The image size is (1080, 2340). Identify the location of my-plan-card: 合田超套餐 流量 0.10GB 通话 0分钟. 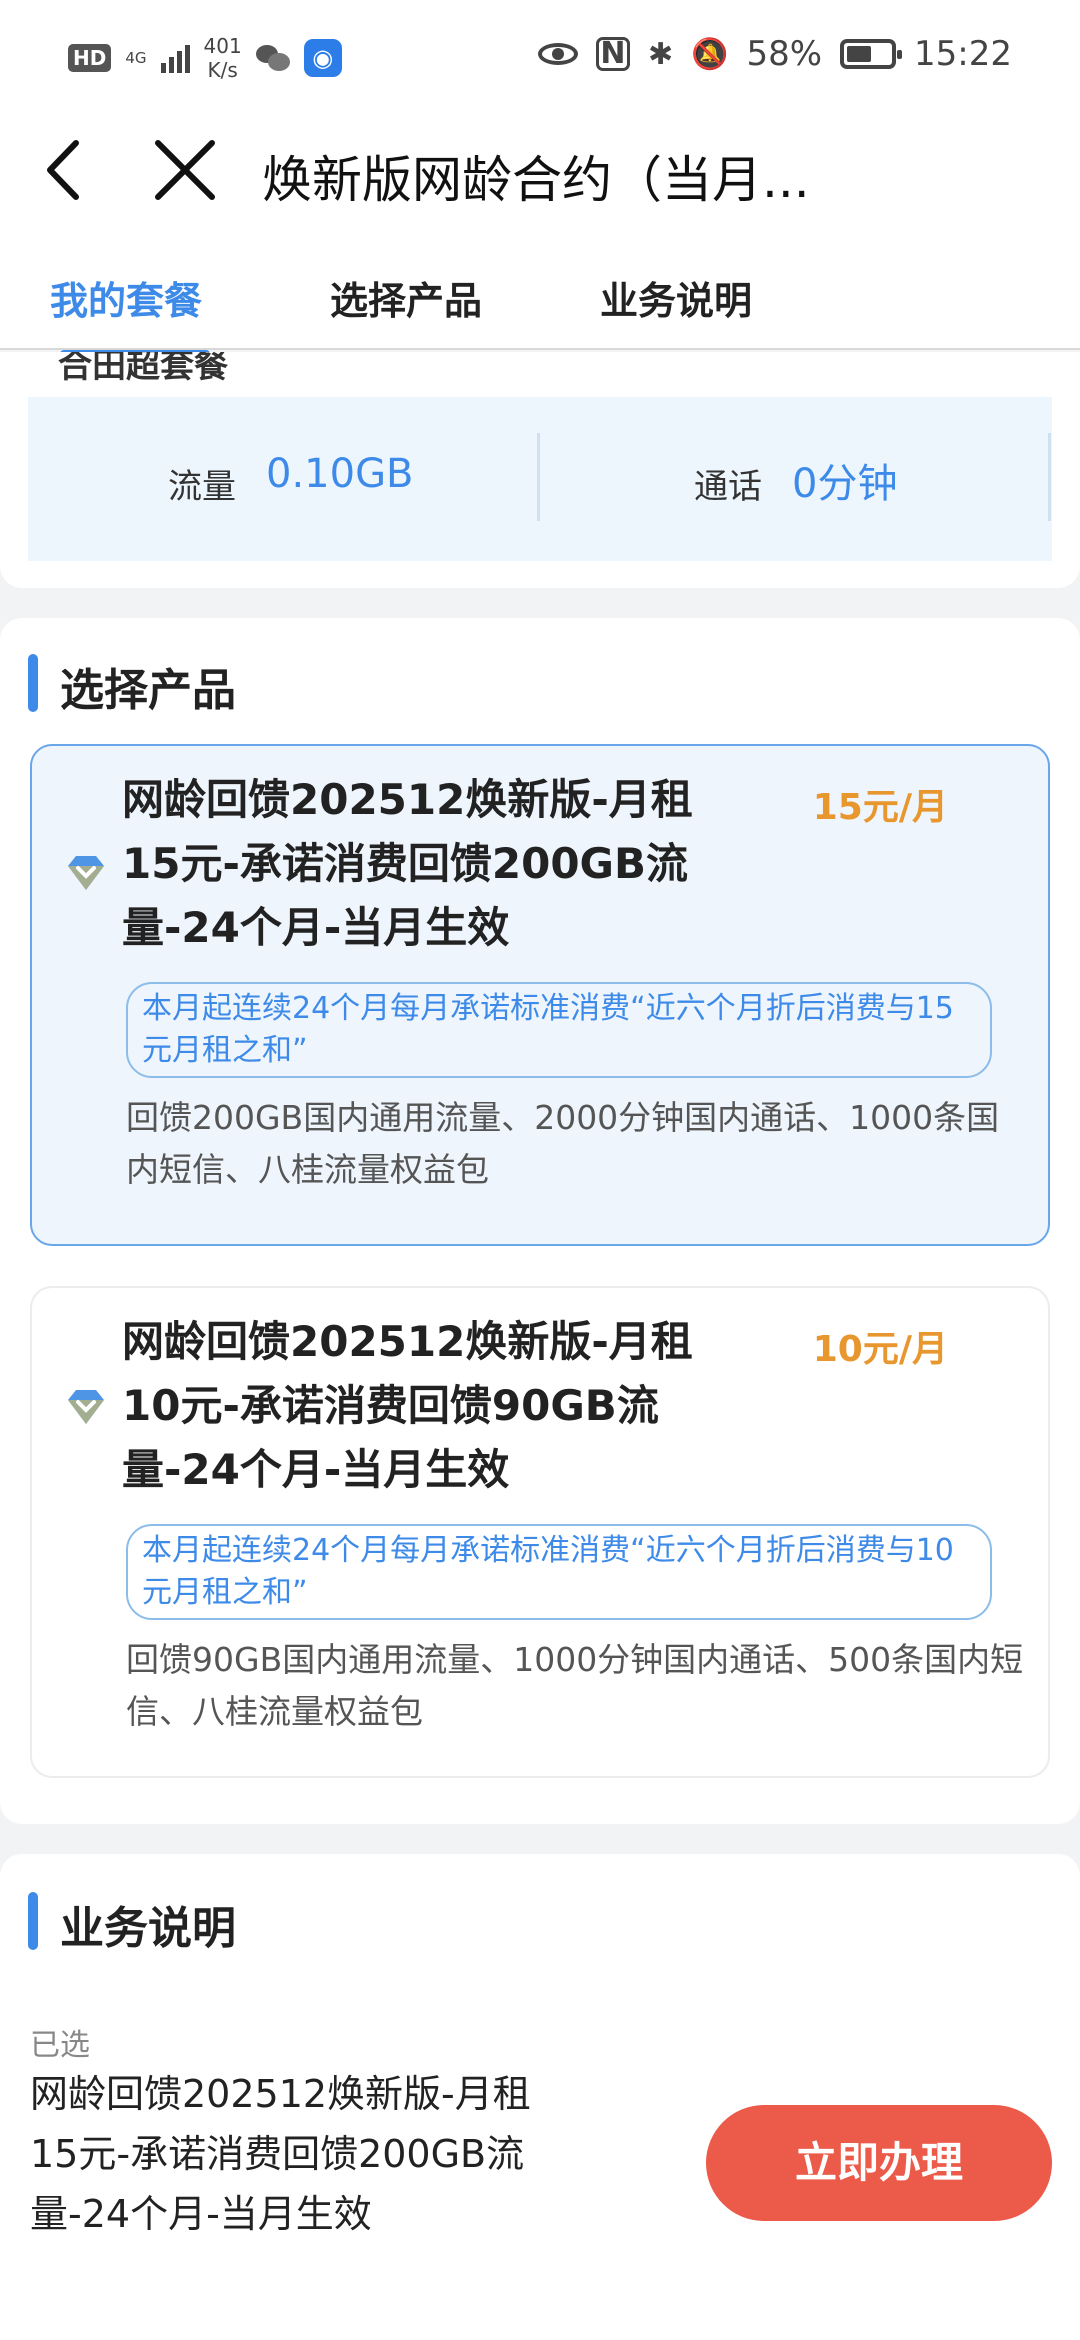
(540, 470).